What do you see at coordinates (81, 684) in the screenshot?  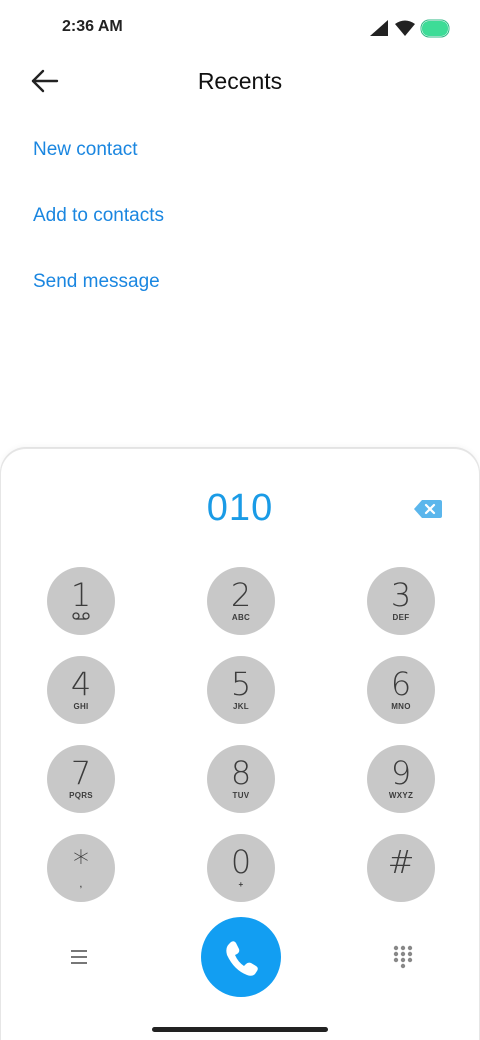 I see `key-digit: 4` at bounding box center [81, 684].